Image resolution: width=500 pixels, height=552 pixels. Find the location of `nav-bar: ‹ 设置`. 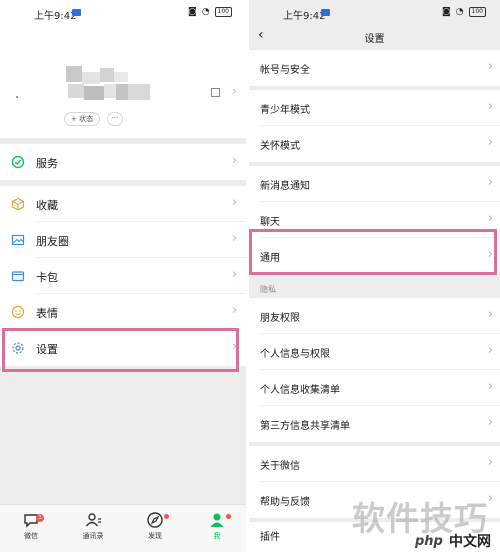

nav-bar: ‹ 设置 is located at coordinates (374, 37).